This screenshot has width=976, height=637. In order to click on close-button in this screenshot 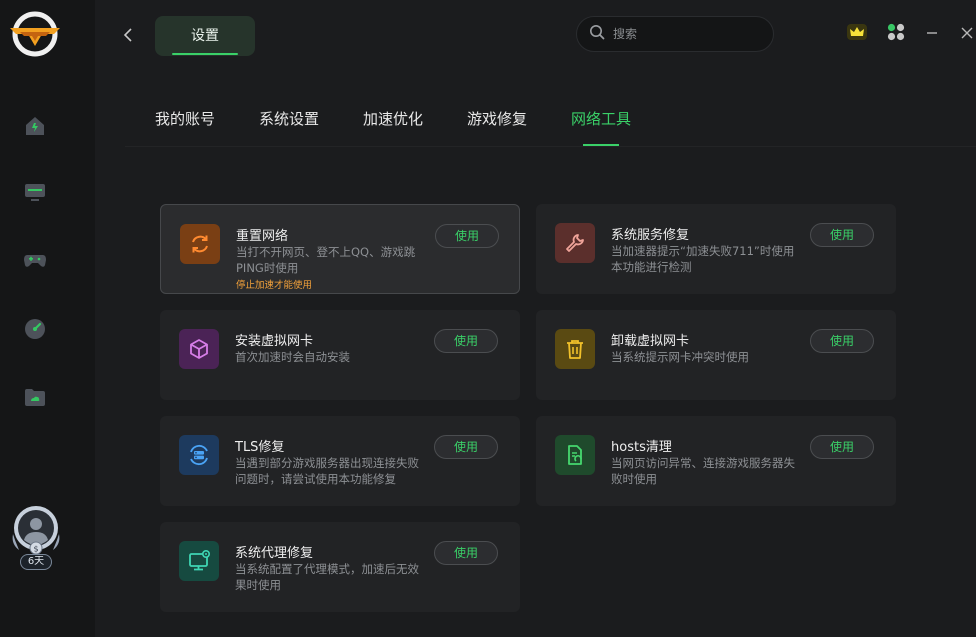, I will do `click(966, 34)`.